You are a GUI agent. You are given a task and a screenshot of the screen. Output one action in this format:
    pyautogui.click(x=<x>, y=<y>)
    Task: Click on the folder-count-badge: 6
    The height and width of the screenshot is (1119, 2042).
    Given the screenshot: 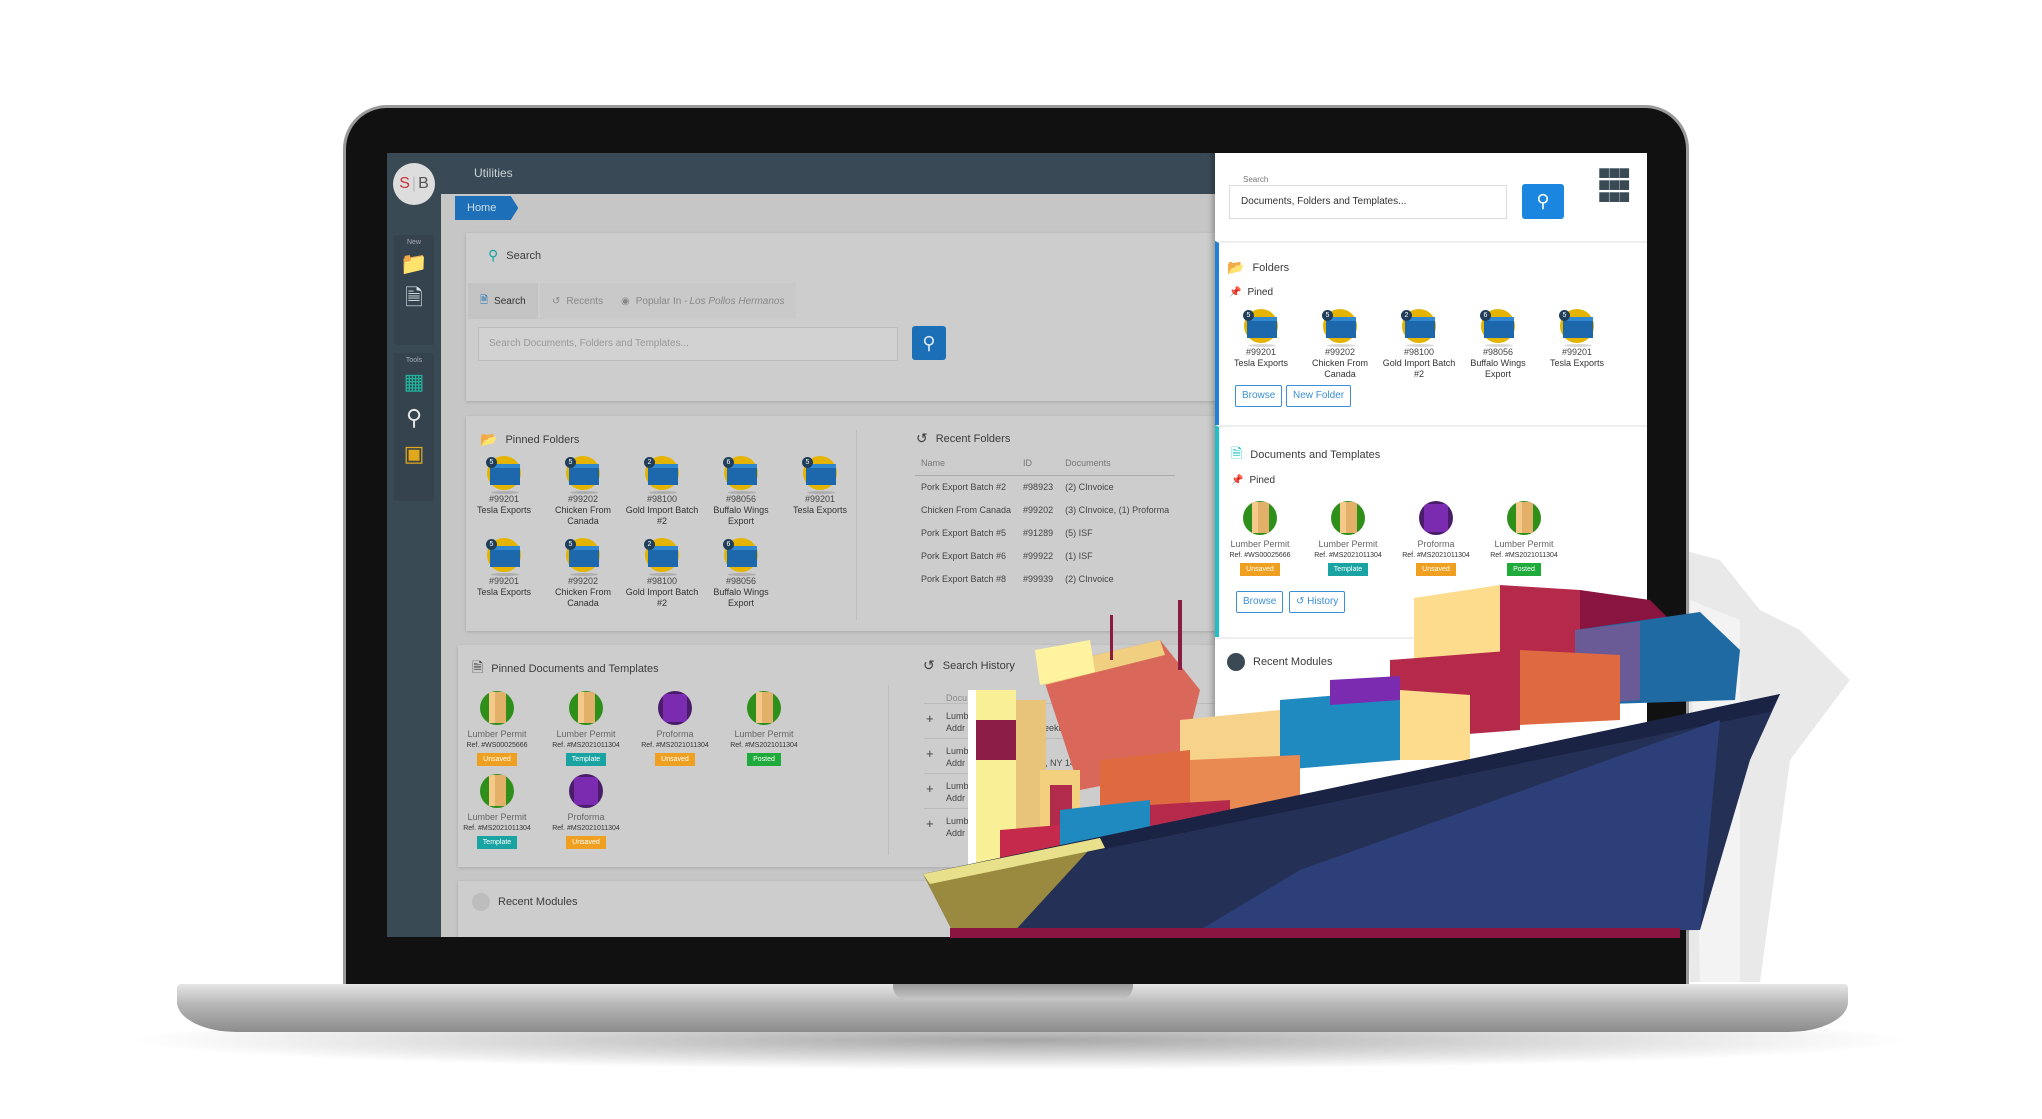 What is the action you would take?
    pyautogui.click(x=728, y=544)
    